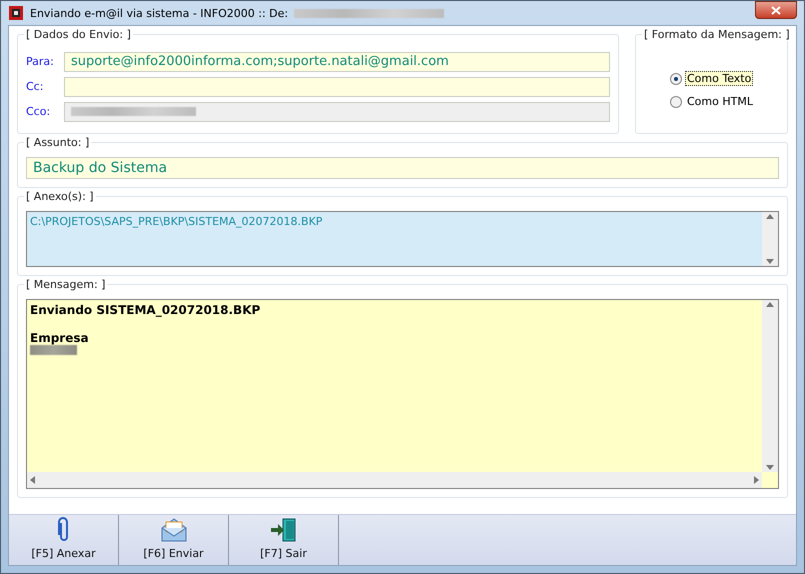 Image resolution: width=805 pixels, height=574 pixels. Describe the element at coordinates (32, 480) in the screenshot. I see `scroll-left-arrow` at that location.